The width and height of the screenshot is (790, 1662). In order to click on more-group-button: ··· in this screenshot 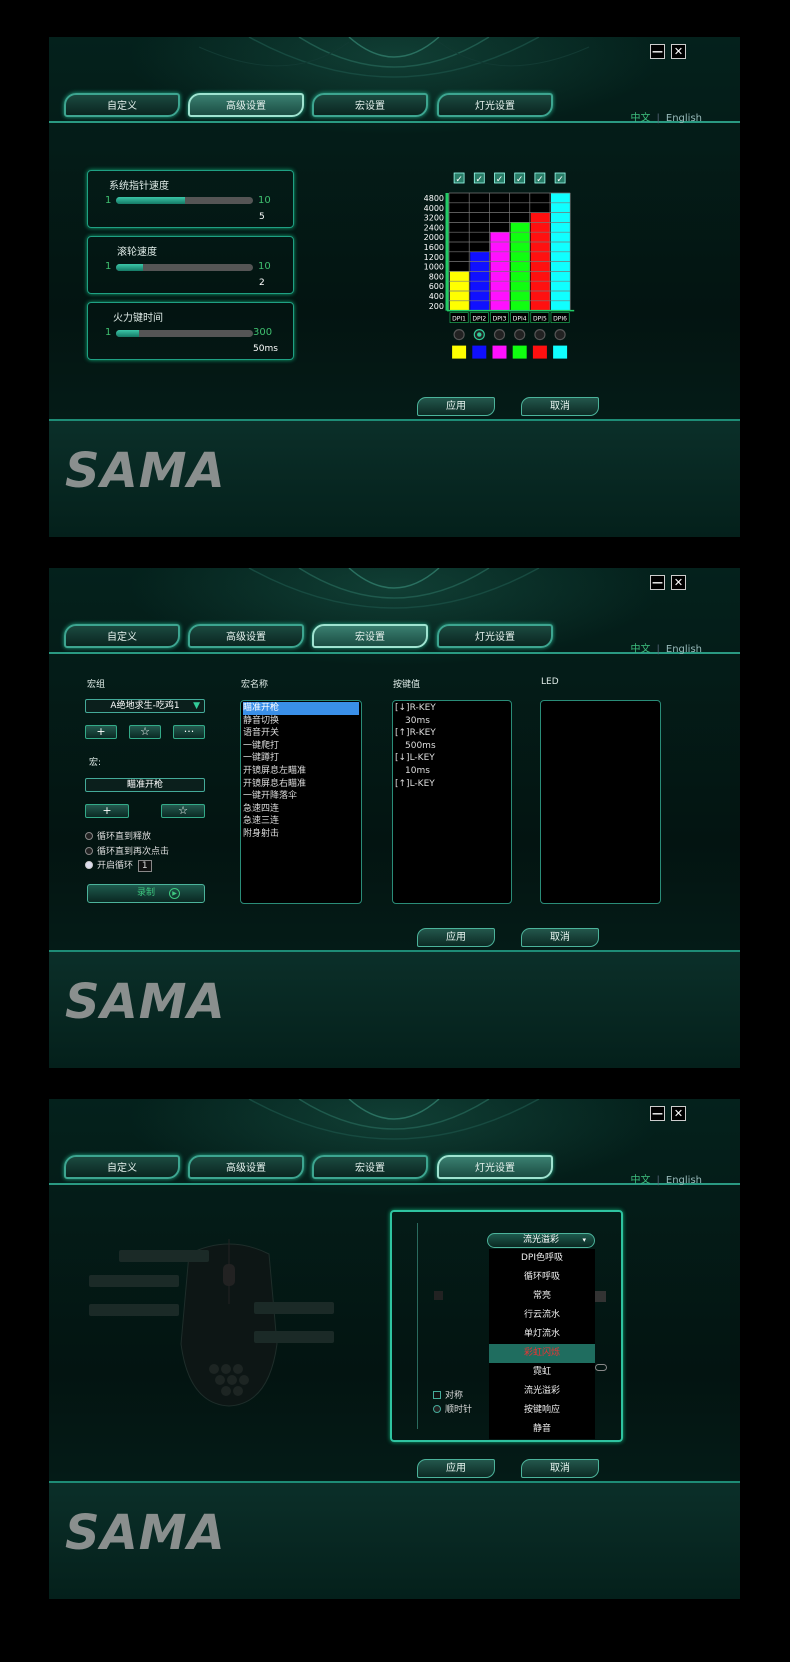, I will do `click(189, 732)`.